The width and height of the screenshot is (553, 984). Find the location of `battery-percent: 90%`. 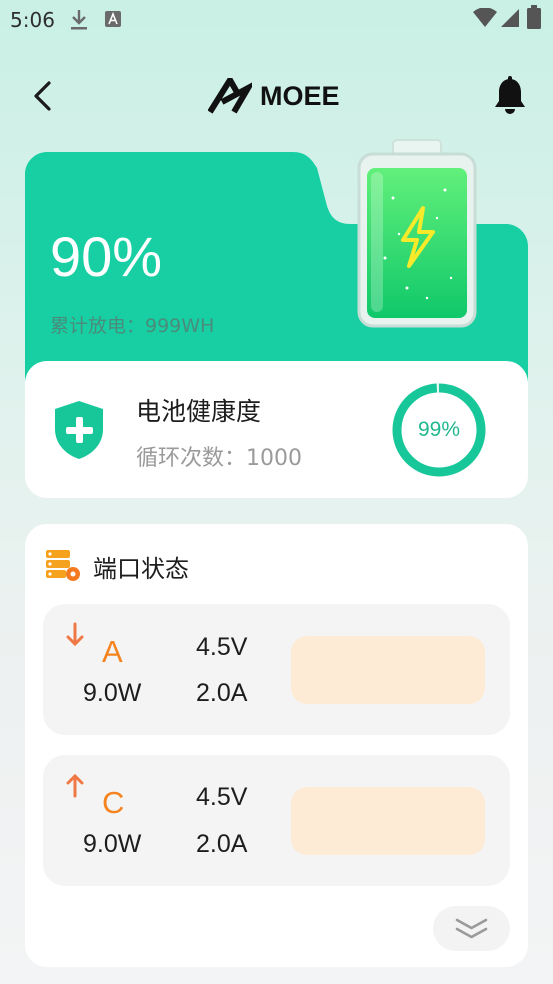

battery-percent: 90% is located at coordinates (106, 256).